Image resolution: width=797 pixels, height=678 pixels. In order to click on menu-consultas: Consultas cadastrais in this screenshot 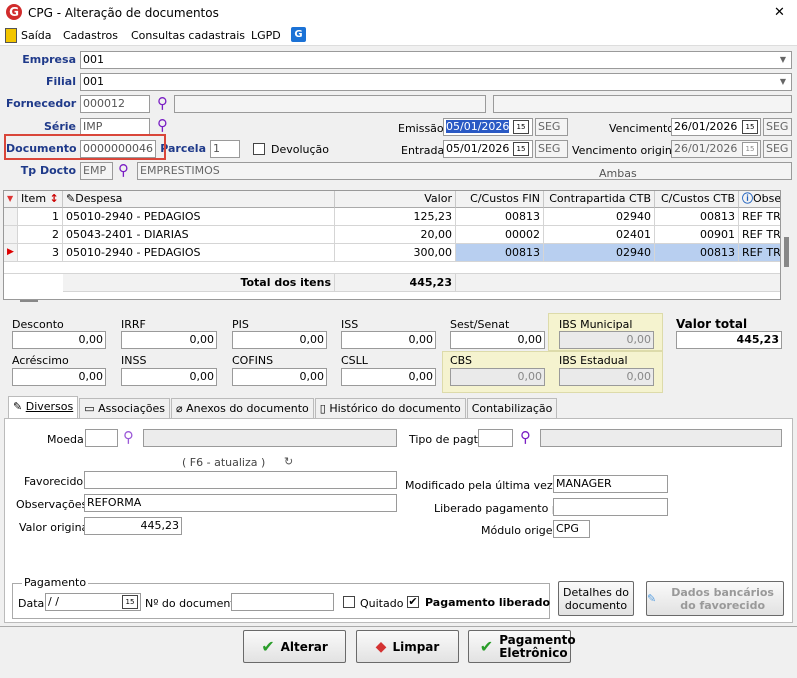, I will do `click(188, 35)`.